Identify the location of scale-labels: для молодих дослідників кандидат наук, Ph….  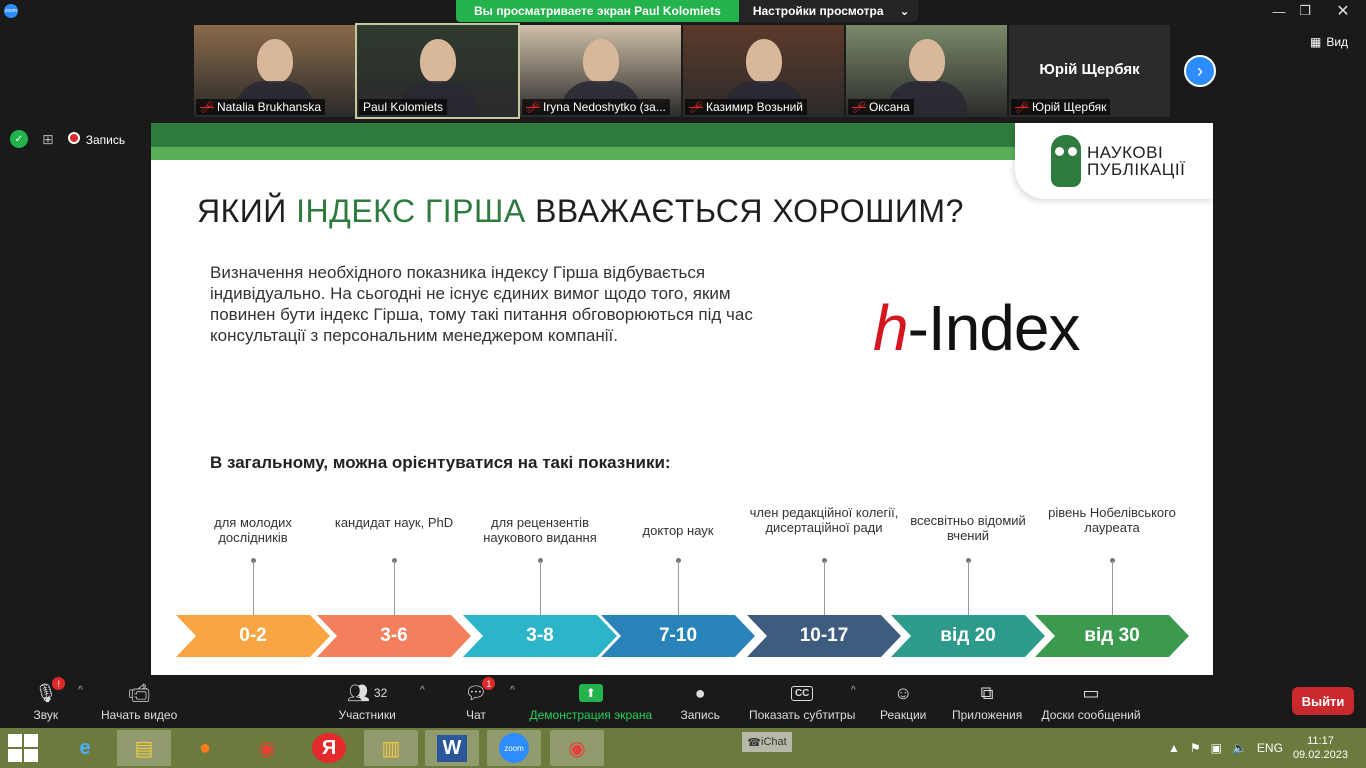
(682, 559).